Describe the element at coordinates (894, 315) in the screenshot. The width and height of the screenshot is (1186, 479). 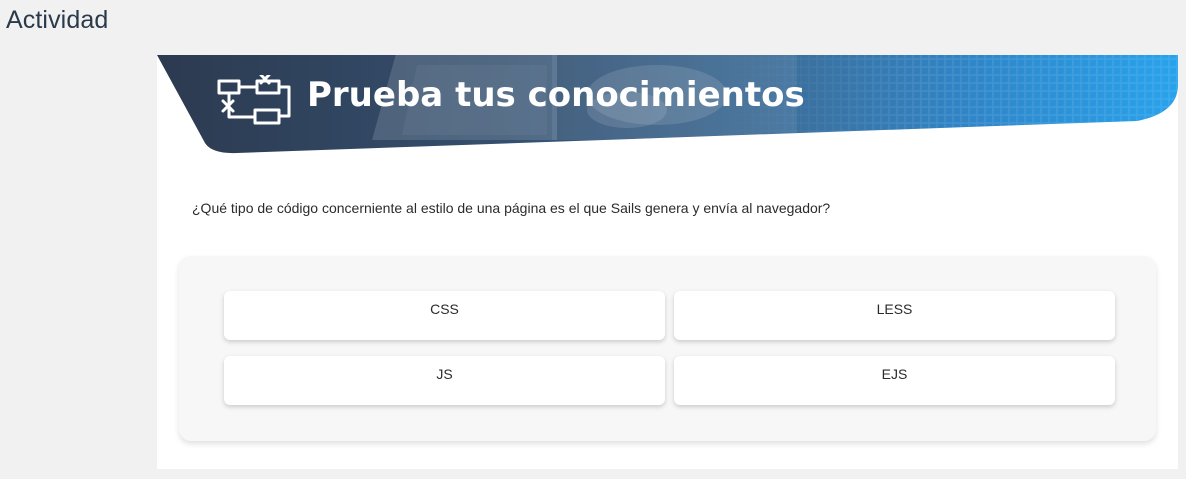
I see `option-less: LESS` at that location.